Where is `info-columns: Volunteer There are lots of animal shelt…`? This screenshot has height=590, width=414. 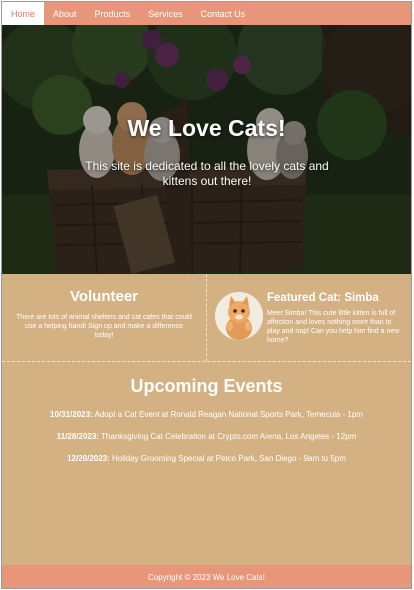 info-columns: Volunteer There are lots of animal shelt… is located at coordinates (206, 318).